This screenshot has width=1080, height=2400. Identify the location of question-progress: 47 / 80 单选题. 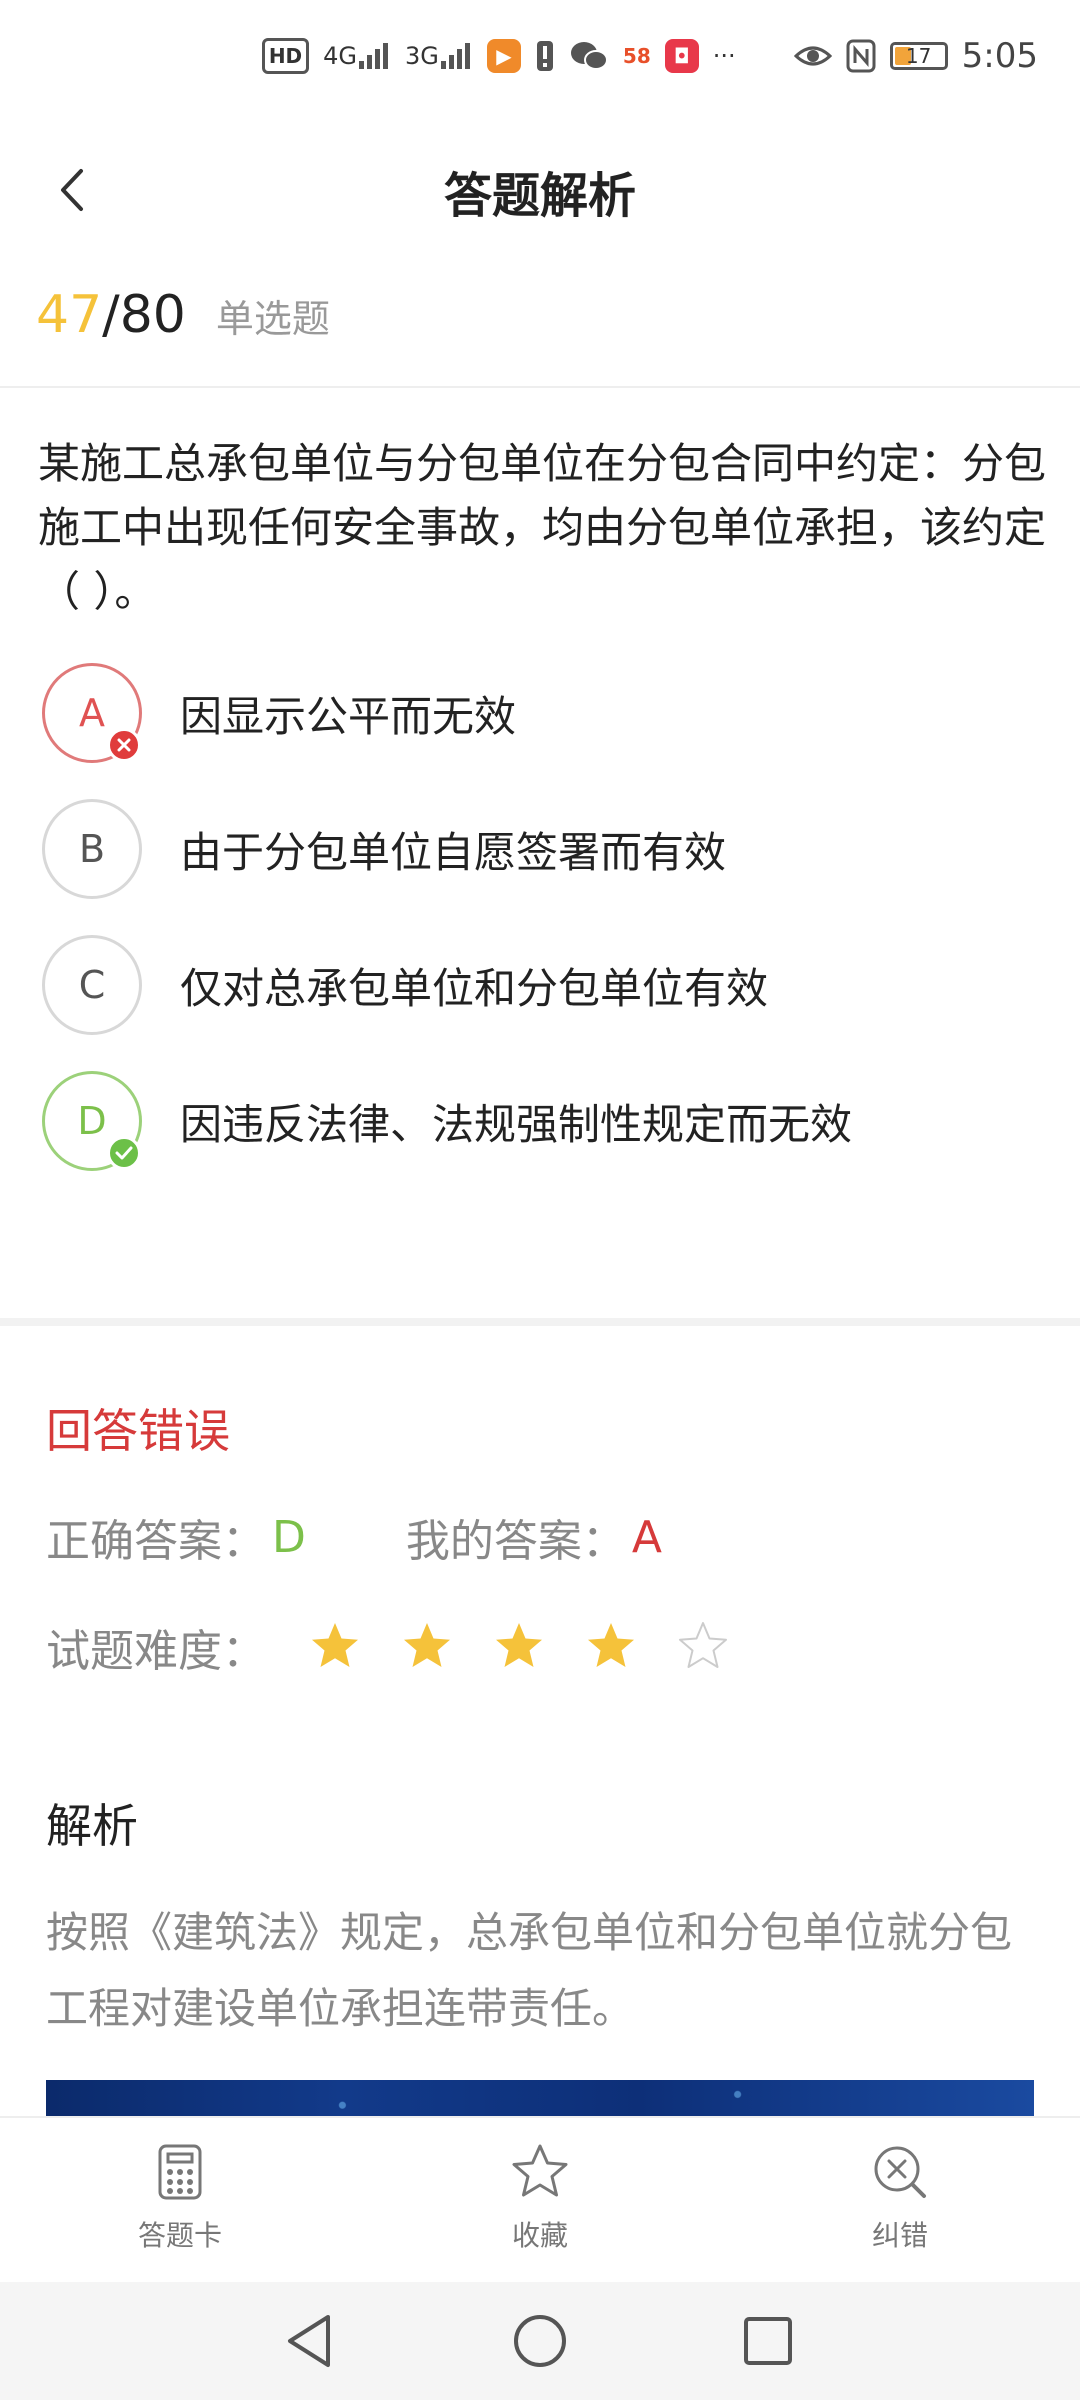
(183, 320).